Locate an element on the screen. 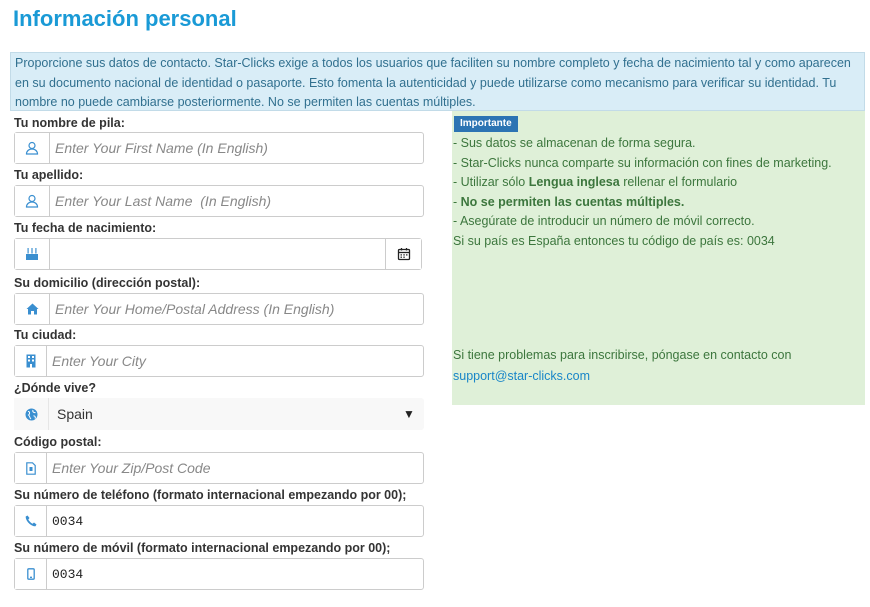 The image size is (870, 607). birth-date-group is located at coordinates (218, 254).